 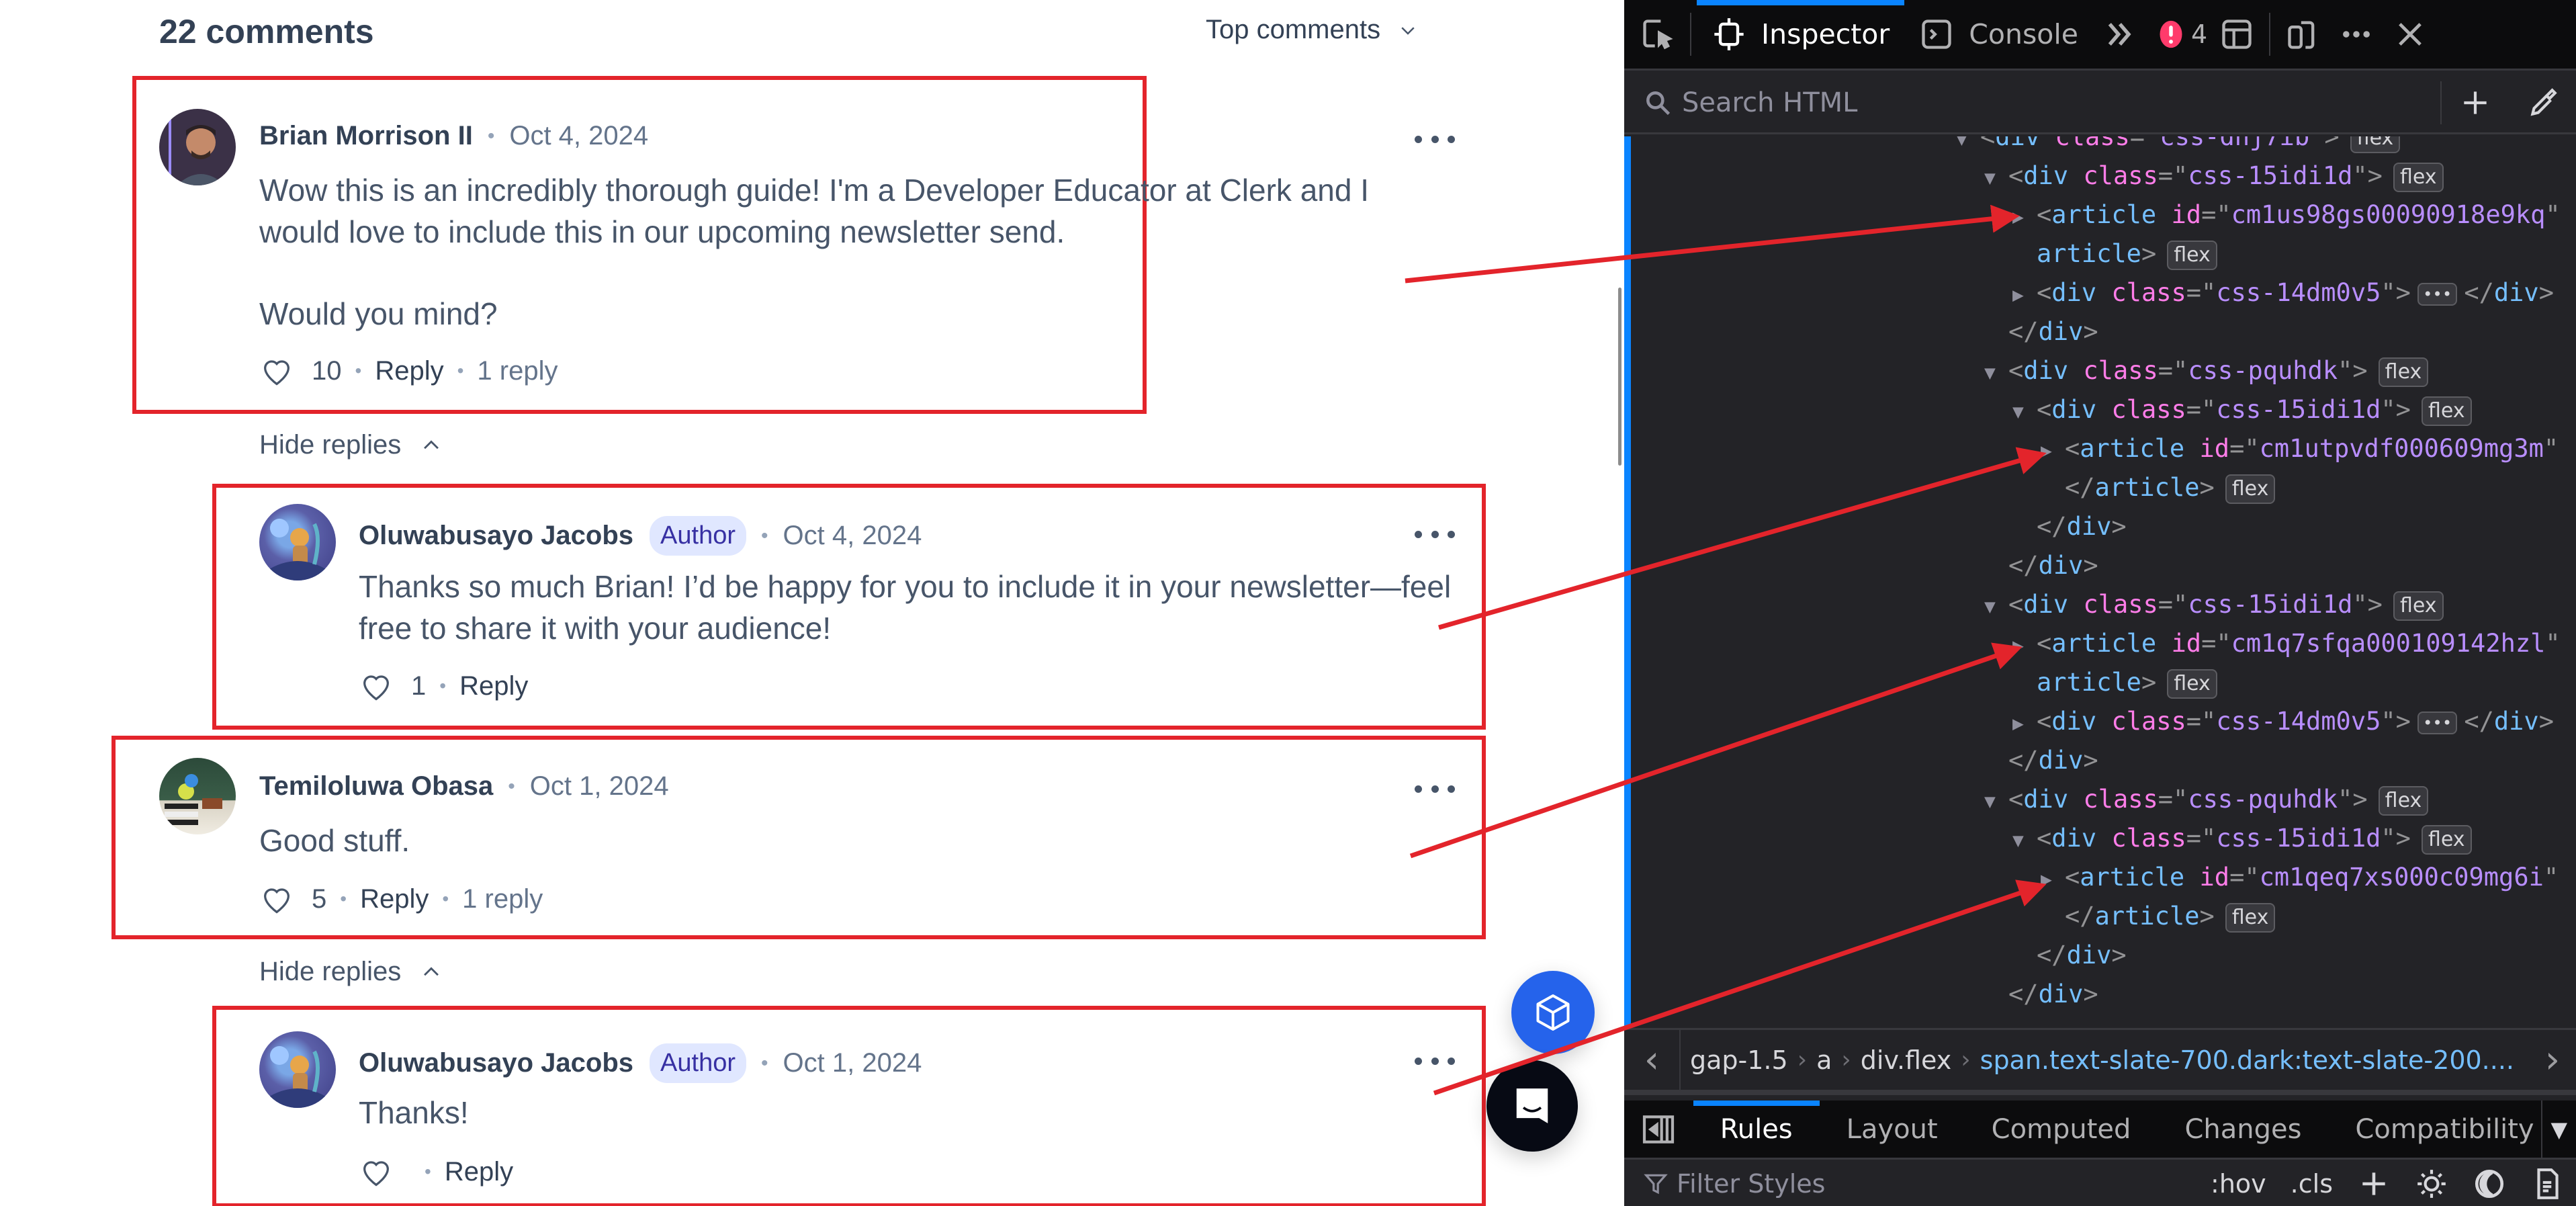 What do you see at coordinates (1553, 1012) in the screenshot?
I see `cube-fab-button` at bounding box center [1553, 1012].